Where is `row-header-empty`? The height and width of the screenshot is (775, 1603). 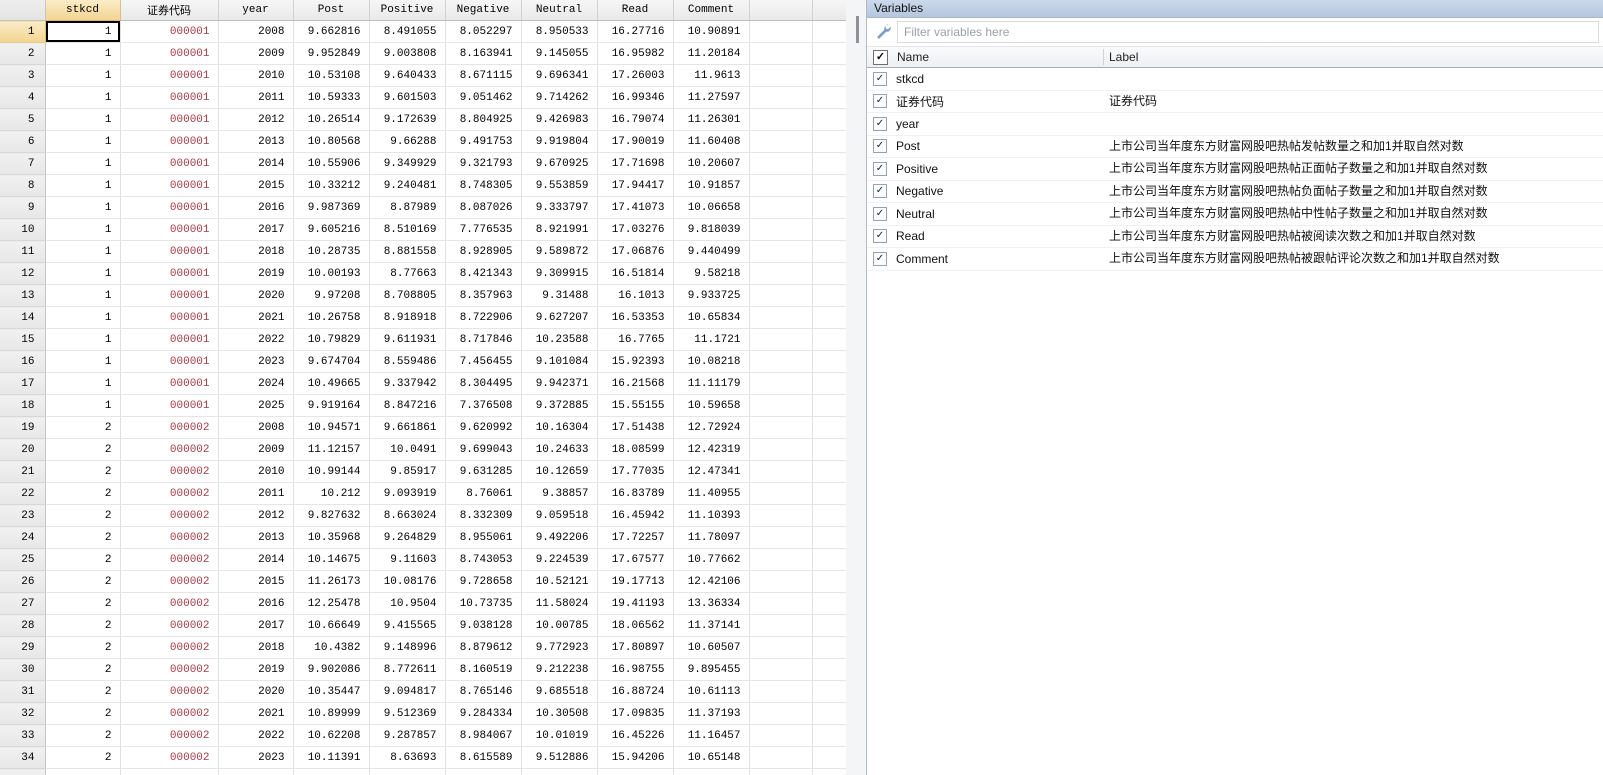
row-header-empty is located at coordinates (23, 771).